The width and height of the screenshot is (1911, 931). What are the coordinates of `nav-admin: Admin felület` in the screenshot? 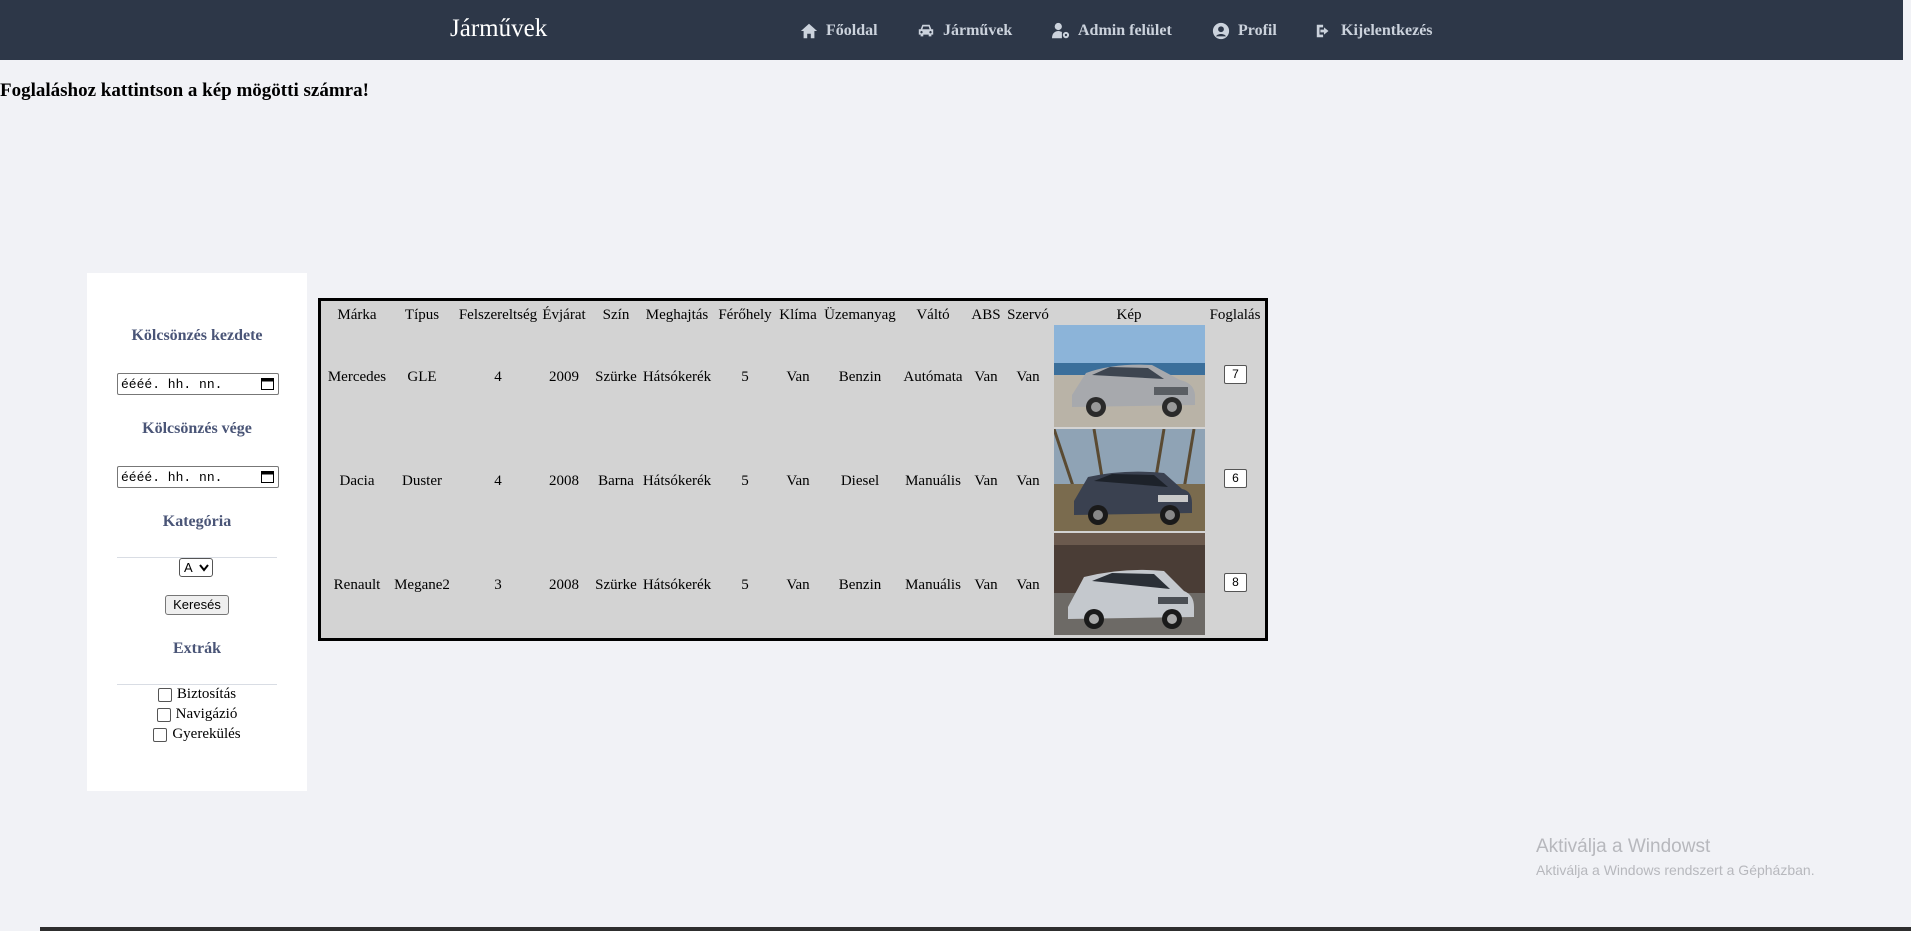 It's located at (1112, 31).